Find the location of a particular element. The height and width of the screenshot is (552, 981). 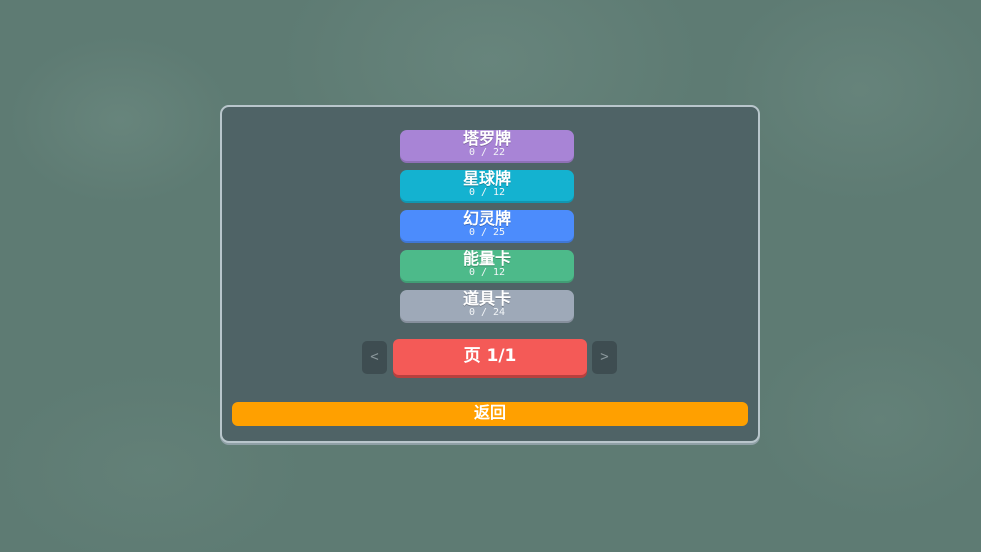

card-category-planet: 星球牌 0 / 12 is located at coordinates (487, 186).